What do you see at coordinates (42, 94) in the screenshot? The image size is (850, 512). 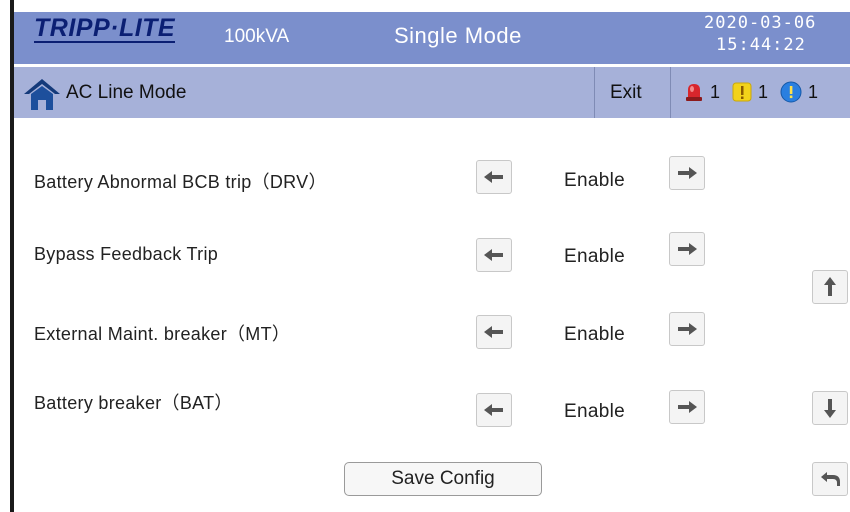 I see `home-icon` at bounding box center [42, 94].